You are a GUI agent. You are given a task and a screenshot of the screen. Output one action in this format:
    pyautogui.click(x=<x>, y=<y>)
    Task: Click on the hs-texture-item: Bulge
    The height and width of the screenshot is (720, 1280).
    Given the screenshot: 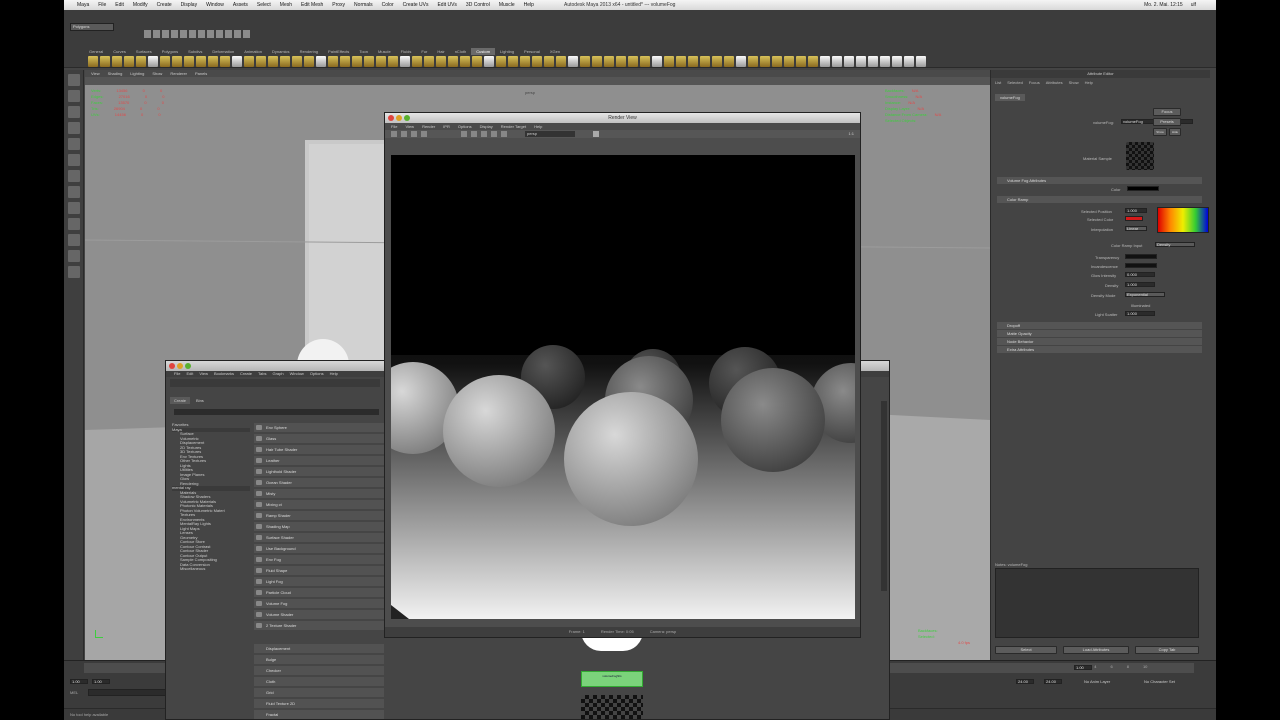 What is the action you would take?
    pyautogui.click(x=319, y=659)
    